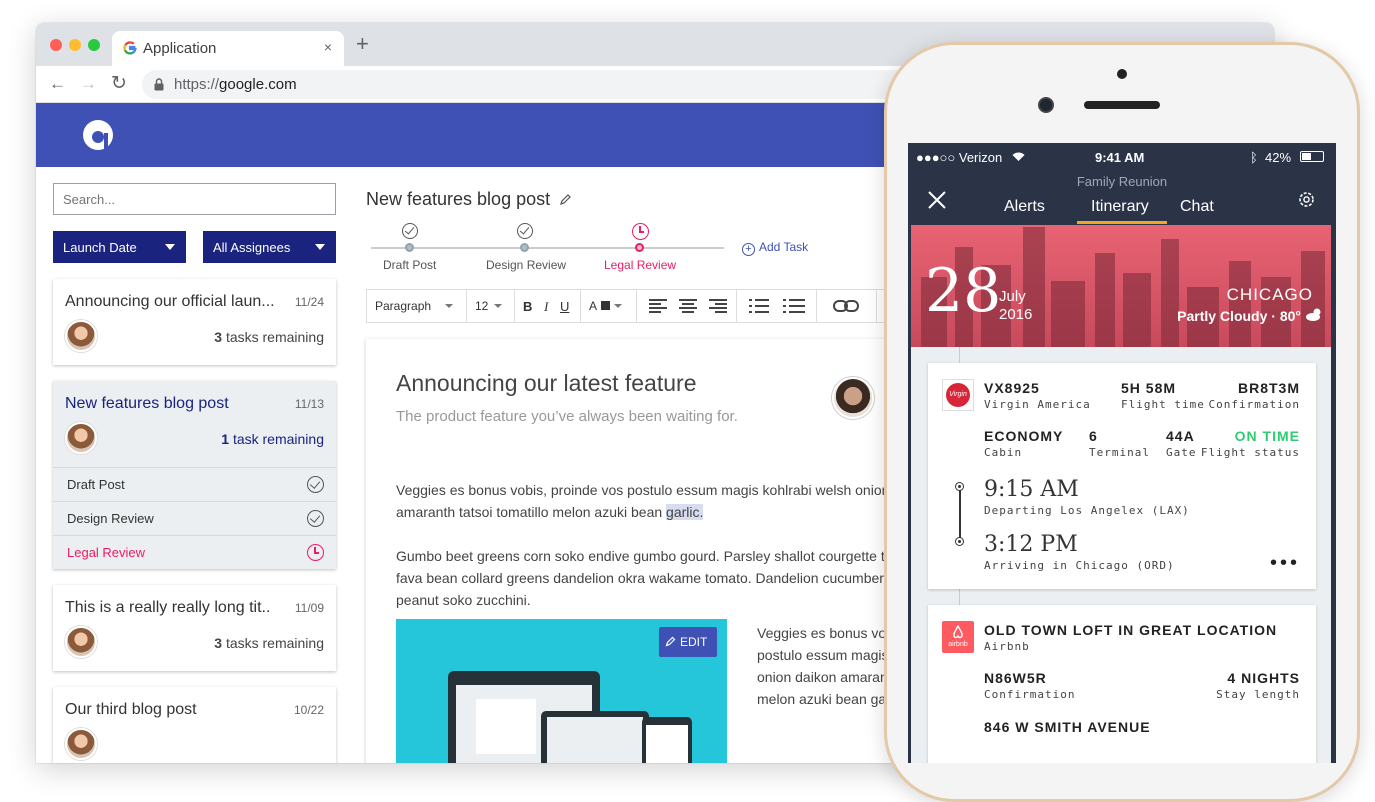 The image size is (1375, 802). What do you see at coordinates (194, 725) in the screenshot?
I see `post-card: Our third blog post 10/22` at bounding box center [194, 725].